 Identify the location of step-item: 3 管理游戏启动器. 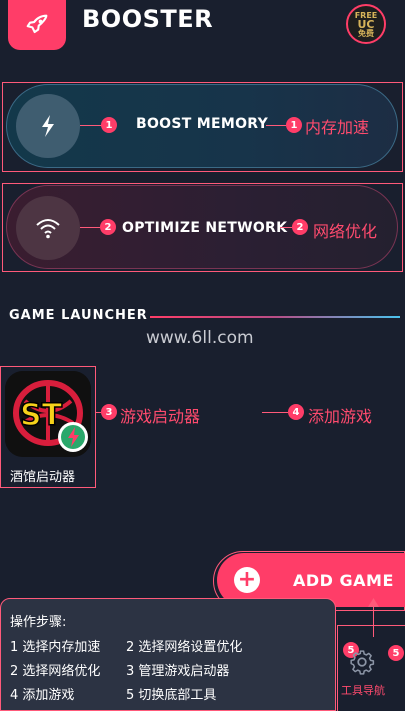
(178, 671).